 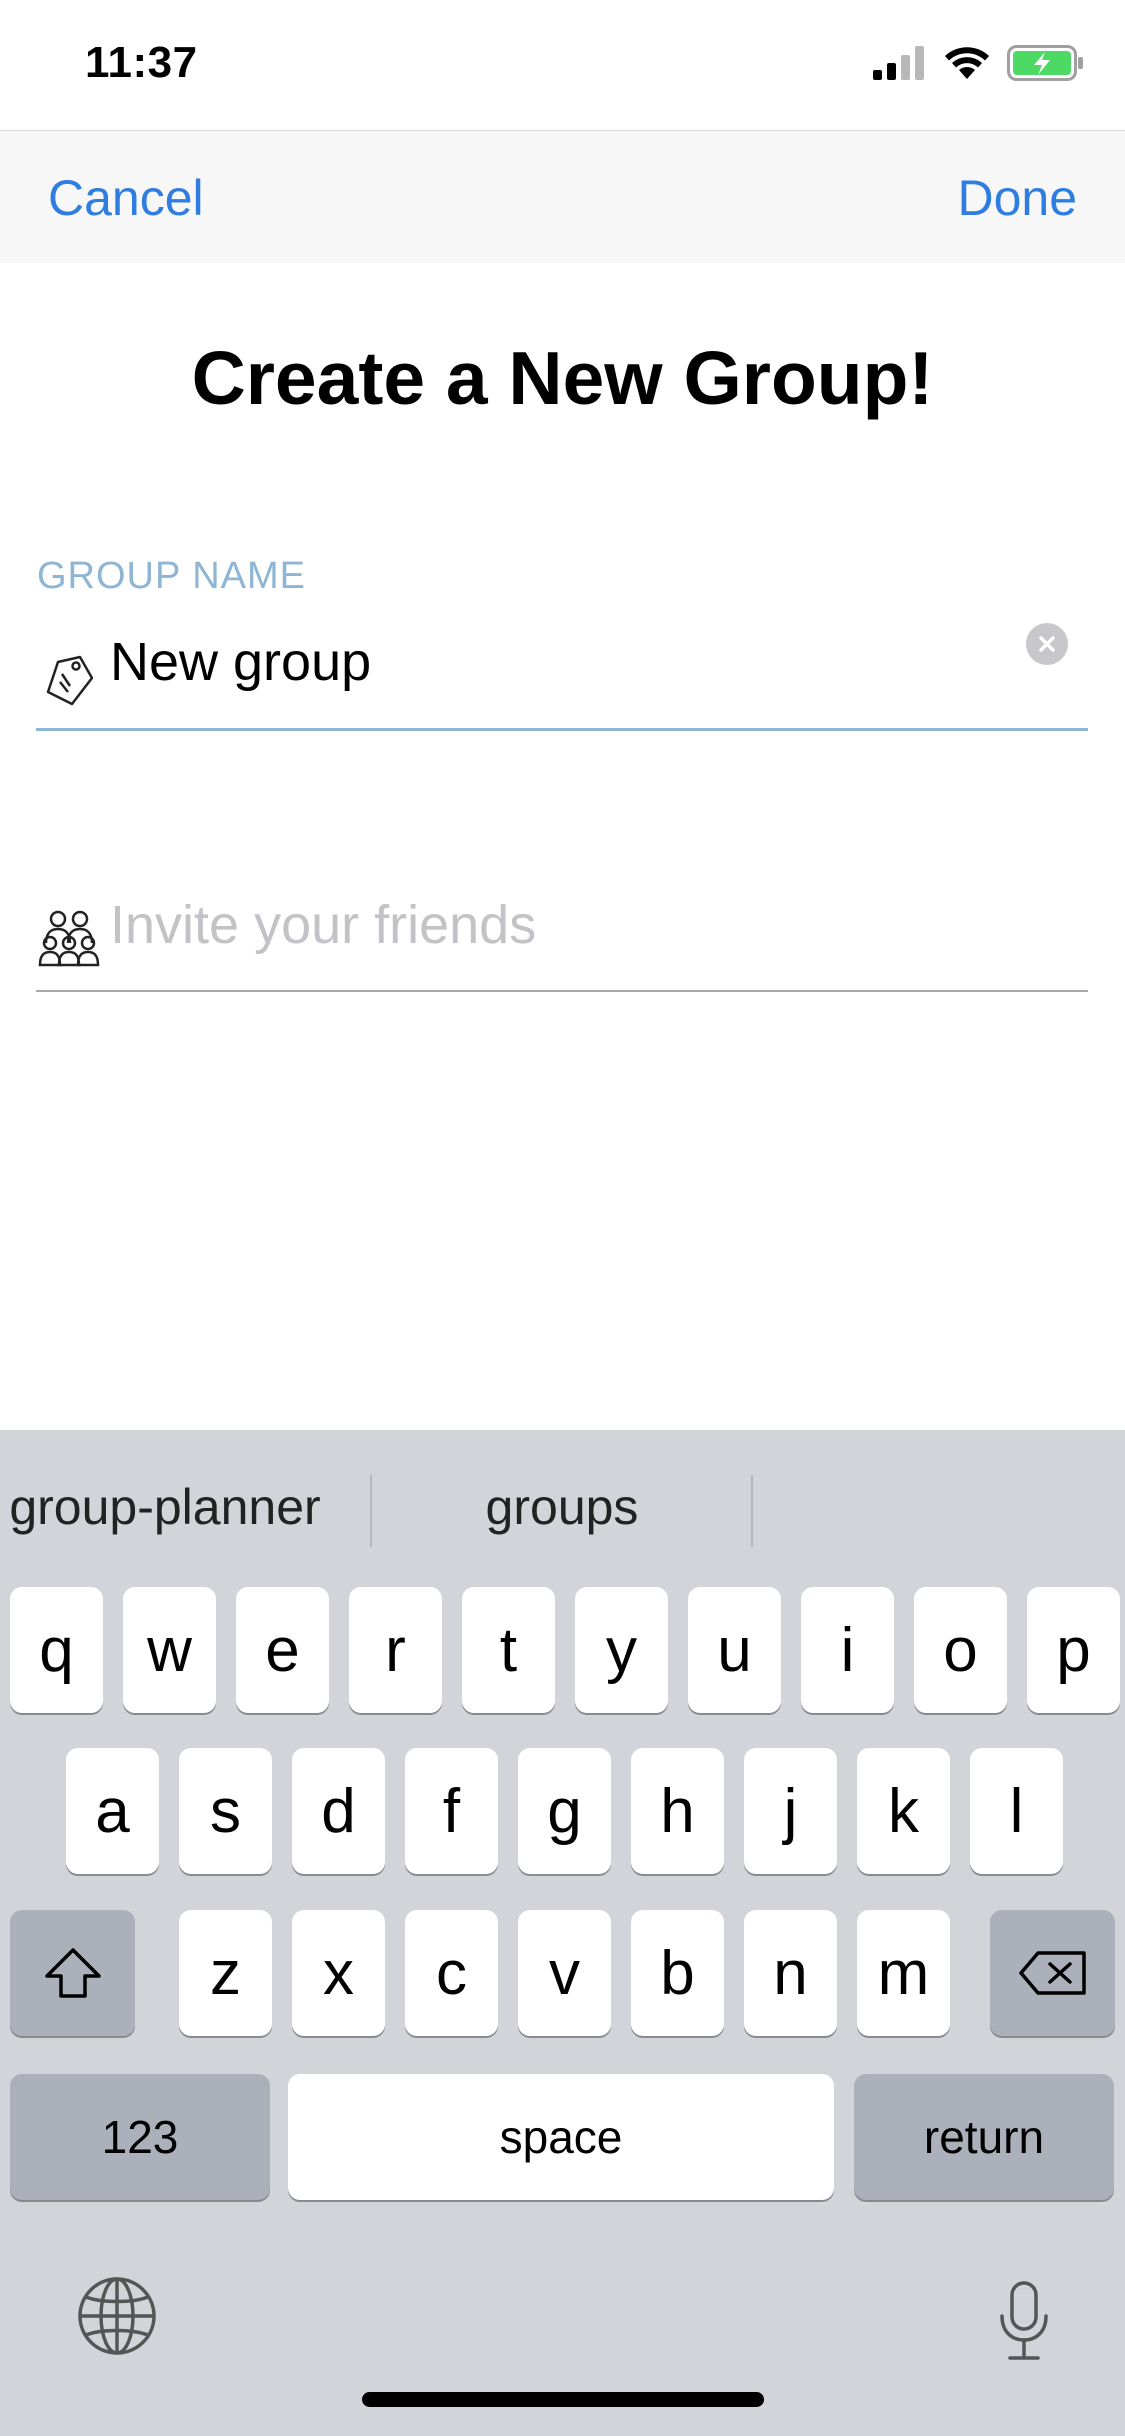 I want to click on microphone-button, so click(x=1024, y=2321).